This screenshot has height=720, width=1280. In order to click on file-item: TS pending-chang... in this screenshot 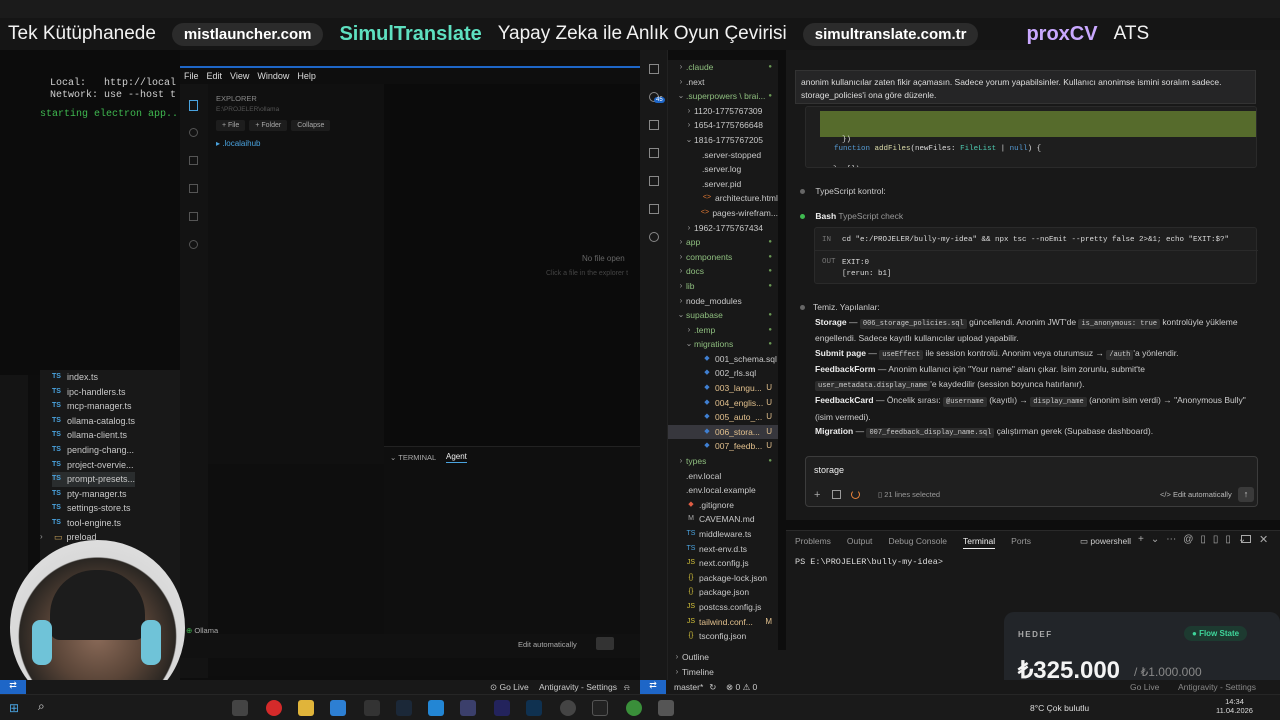, I will do `click(93, 450)`.